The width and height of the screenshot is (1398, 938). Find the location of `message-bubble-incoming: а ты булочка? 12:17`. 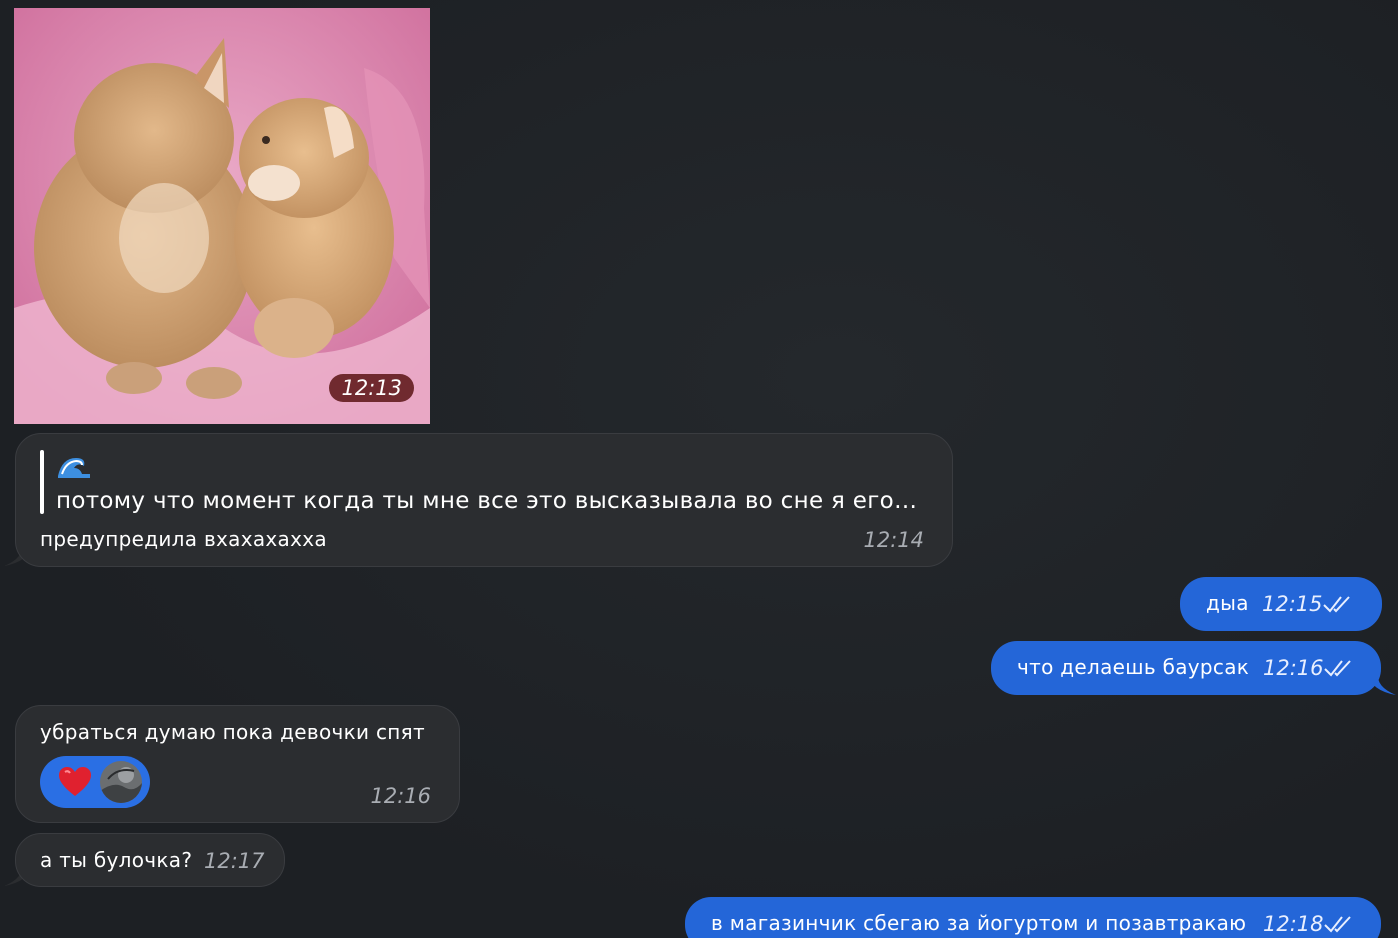

message-bubble-incoming: а ты булочка? 12:17 is located at coordinates (150, 860).